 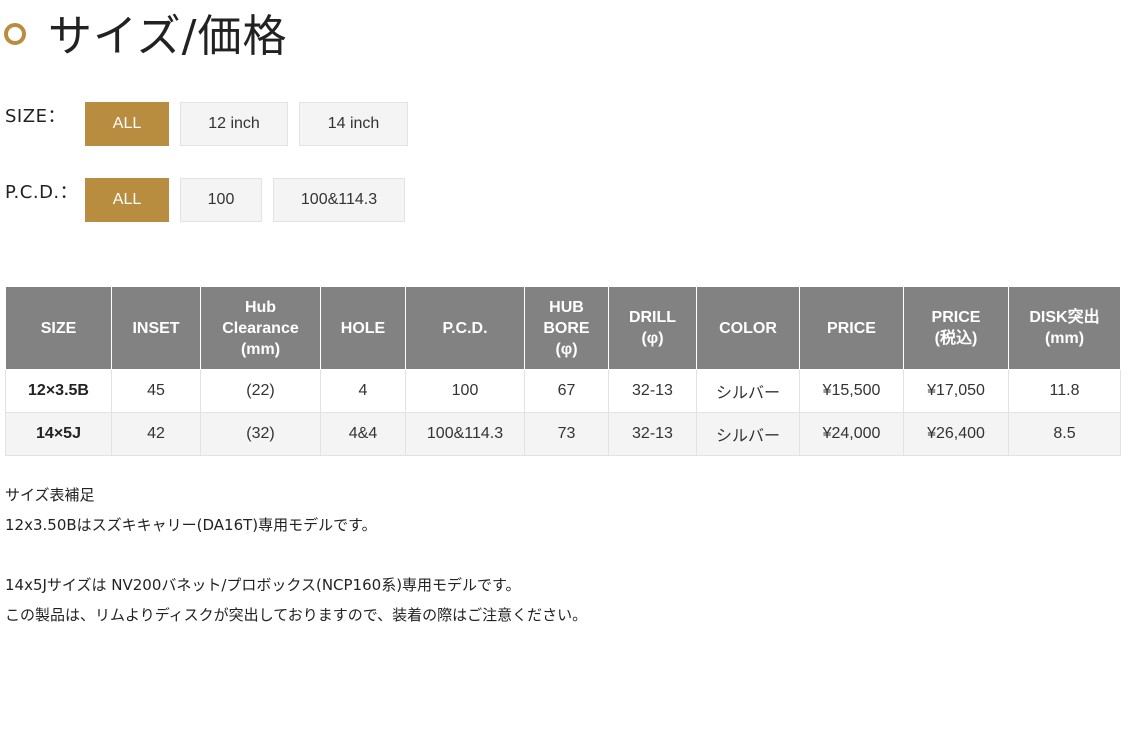 What do you see at coordinates (221, 200) in the screenshot?
I see `pcd-filter-100-button: 100` at bounding box center [221, 200].